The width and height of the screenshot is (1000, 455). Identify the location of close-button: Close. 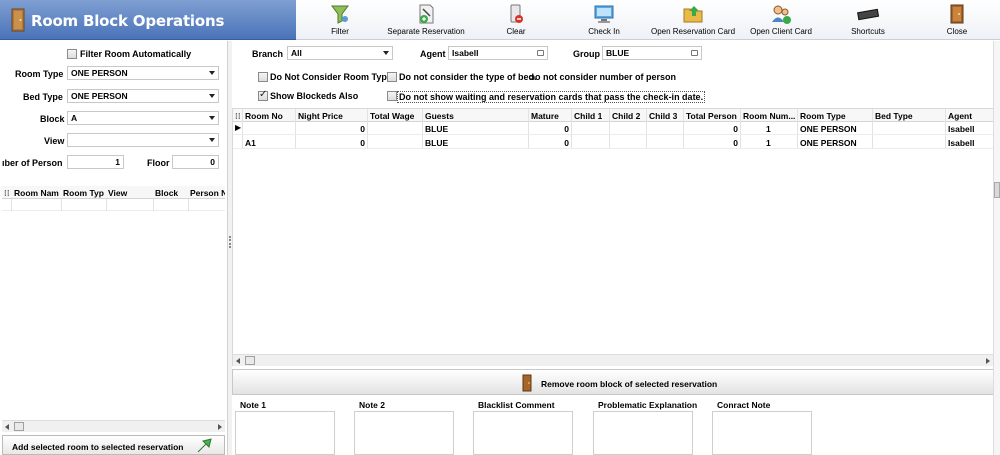
(957, 20).